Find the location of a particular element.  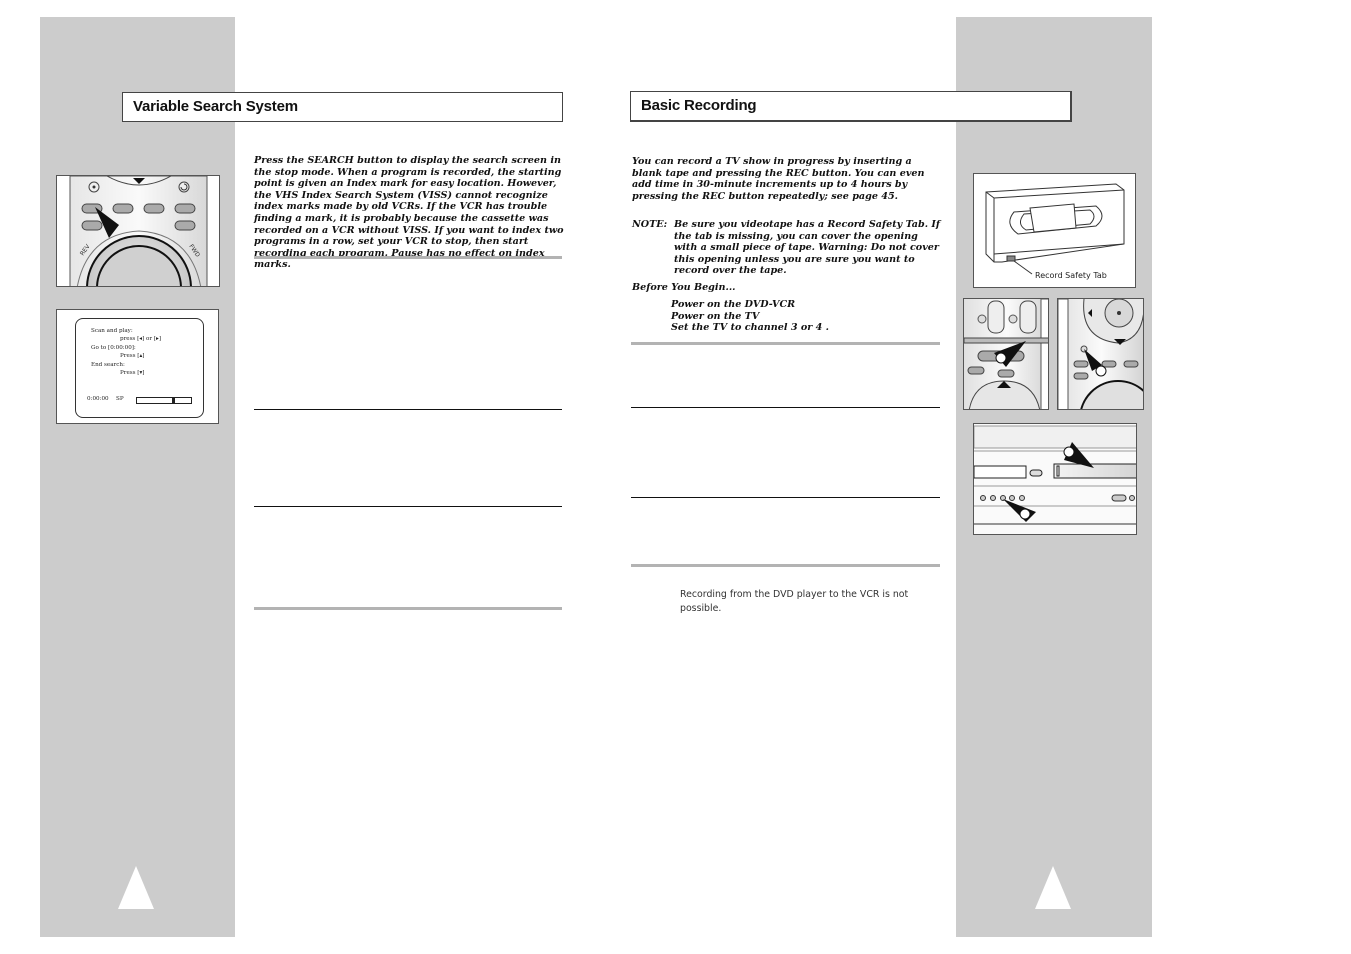

osd-end-label: End search: is located at coordinates (108, 365).